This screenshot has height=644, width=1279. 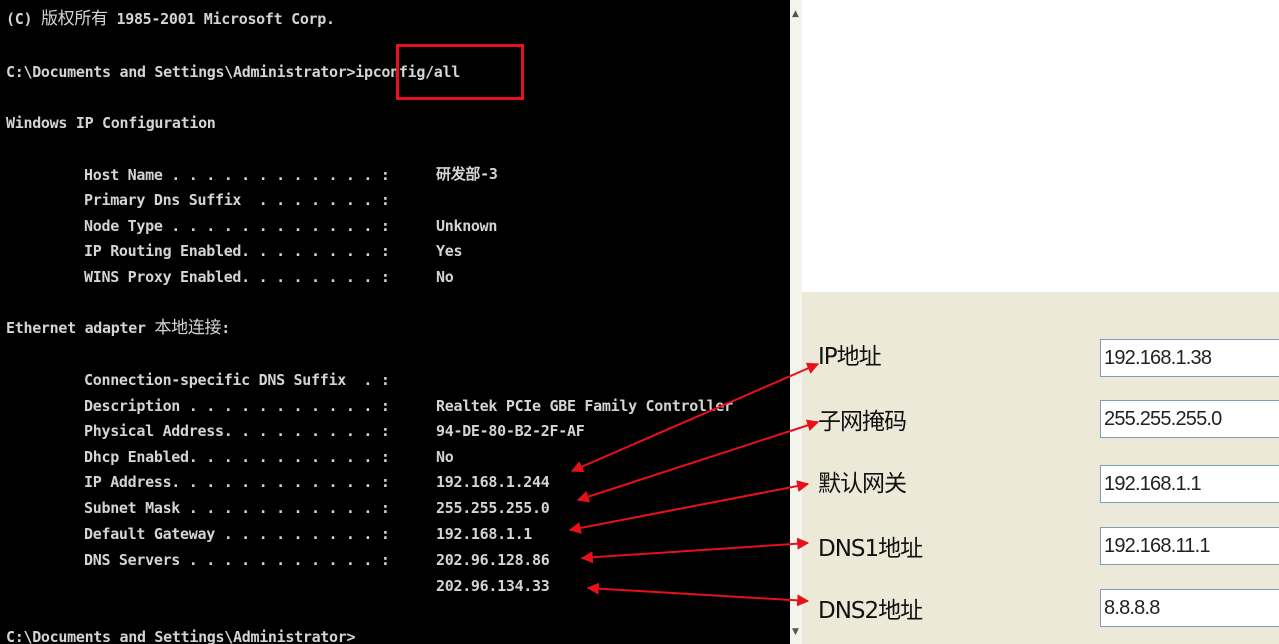 I want to click on arrow-dns1, so click(x=695, y=550).